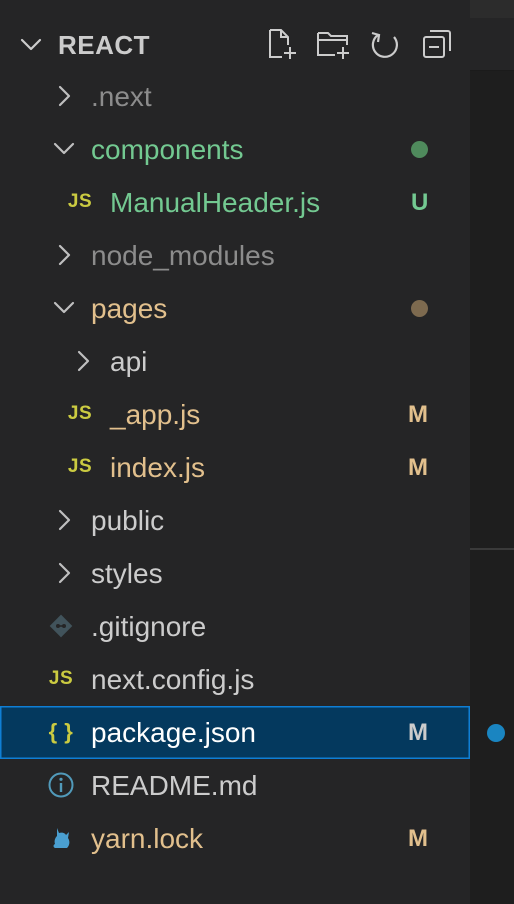 Image resolution: width=514 pixels, height=904 pixels. I want to click on refresh-button, so click(385, 44).